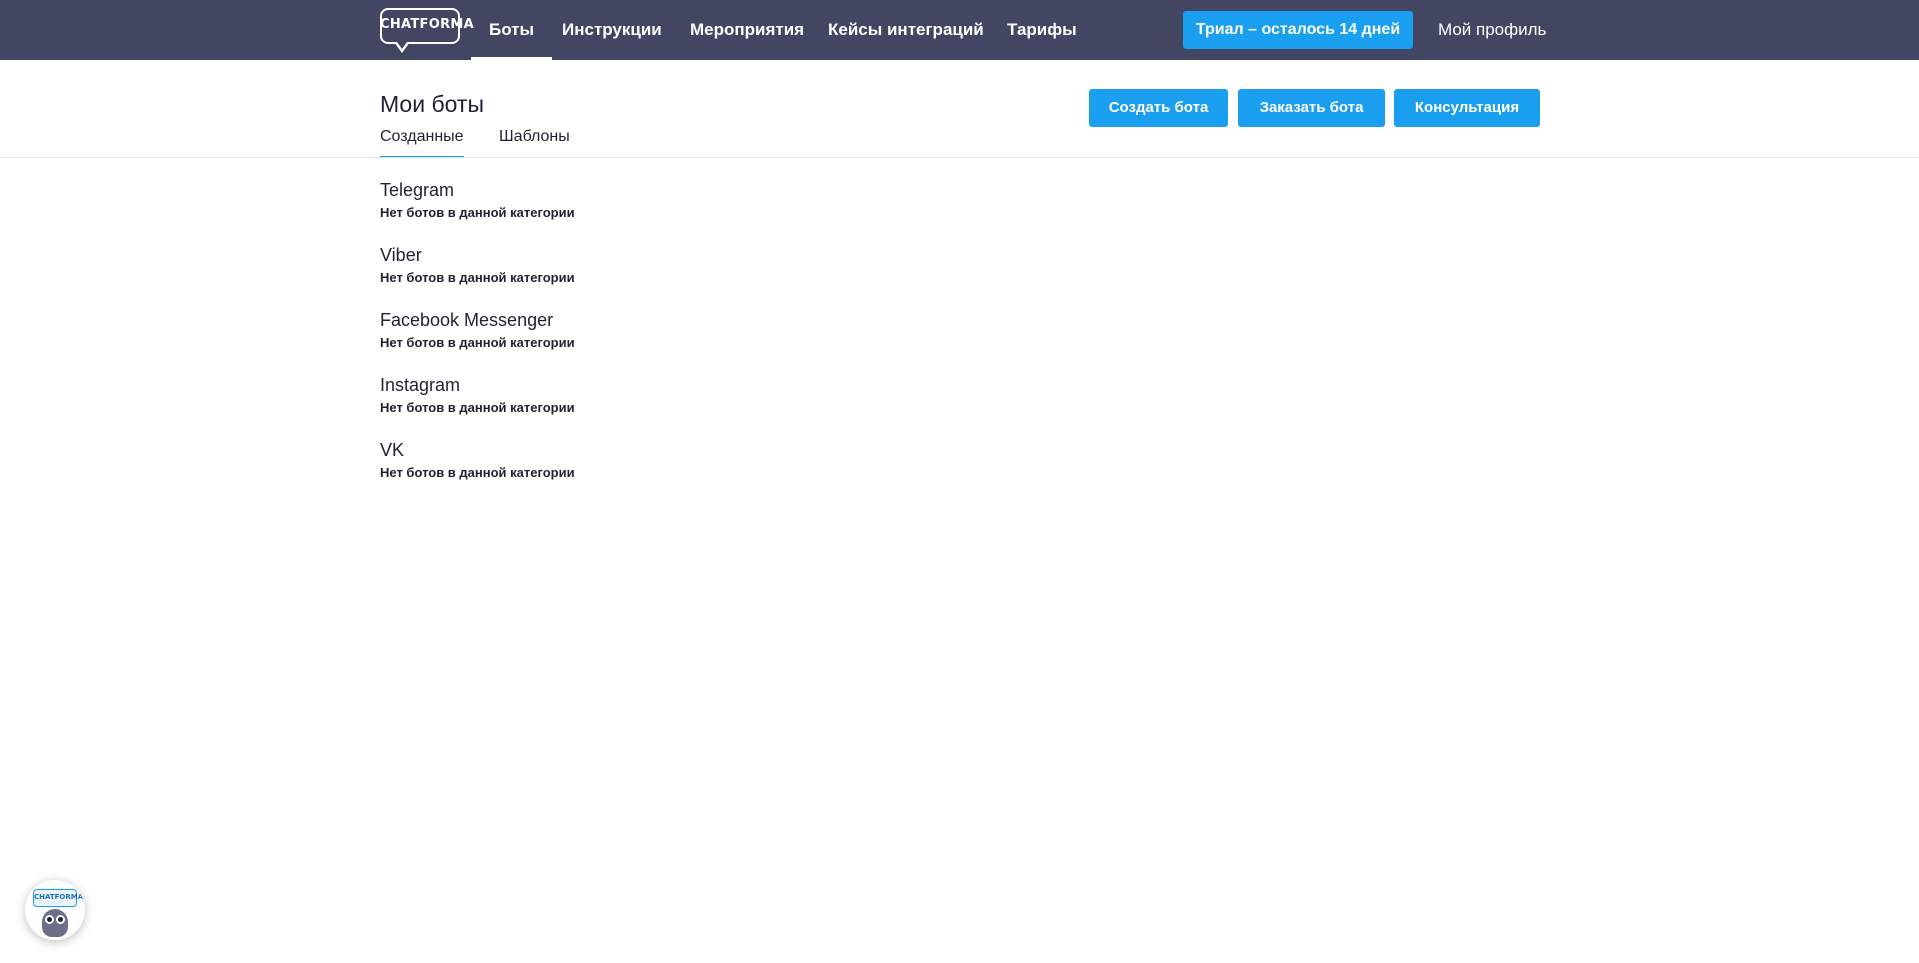  What do you see at coordinates (477, 200) in the screenshot?
I see `category-telegram: Telegram Нет ботов в данной категории` at bounding box center [477, 200].